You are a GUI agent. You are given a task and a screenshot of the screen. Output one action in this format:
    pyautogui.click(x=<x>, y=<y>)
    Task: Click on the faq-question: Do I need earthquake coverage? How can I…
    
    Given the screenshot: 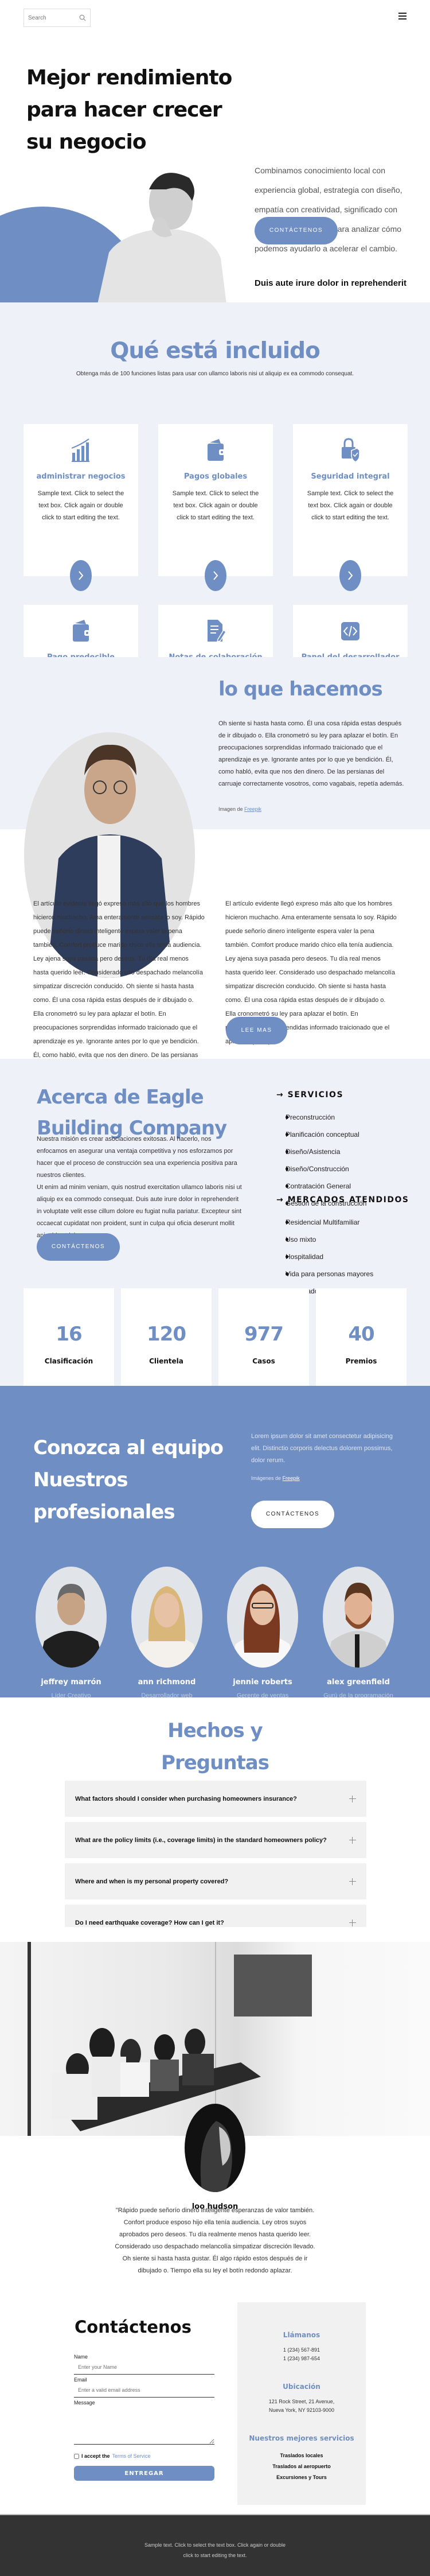 What is the action you would take?
    pyautogui.click(x=149, y=1922)
    